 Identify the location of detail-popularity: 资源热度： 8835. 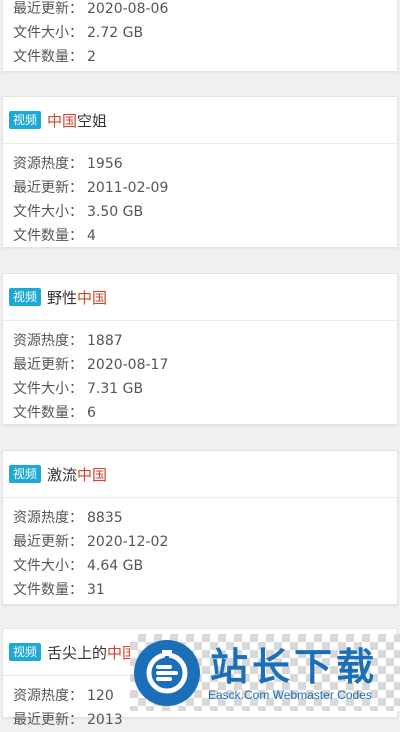
(68, 518).